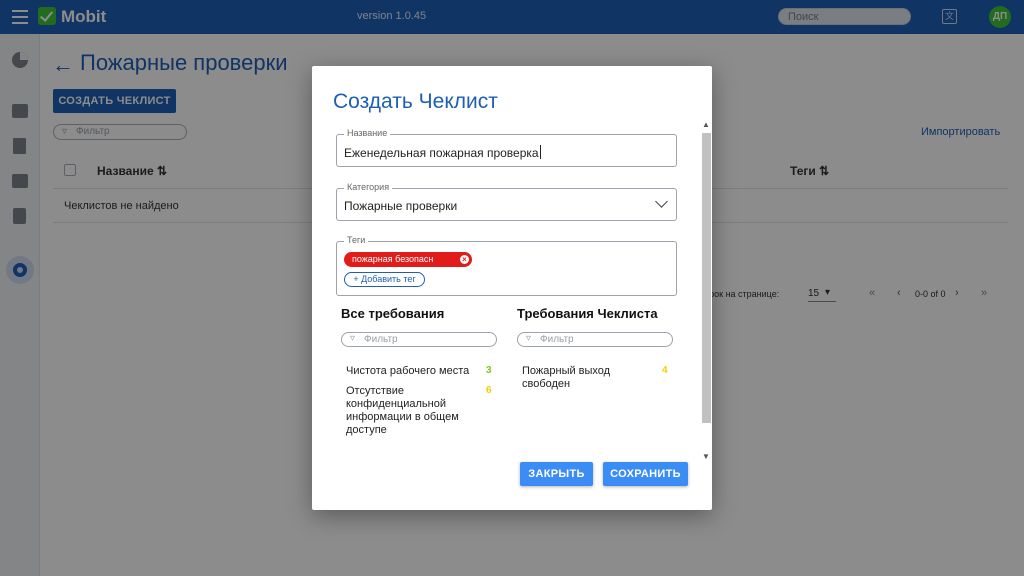  Describe the element at coordinates (506, 201) in the screenshot. I see `category-select: Категория Пожарные проверки` at that location.